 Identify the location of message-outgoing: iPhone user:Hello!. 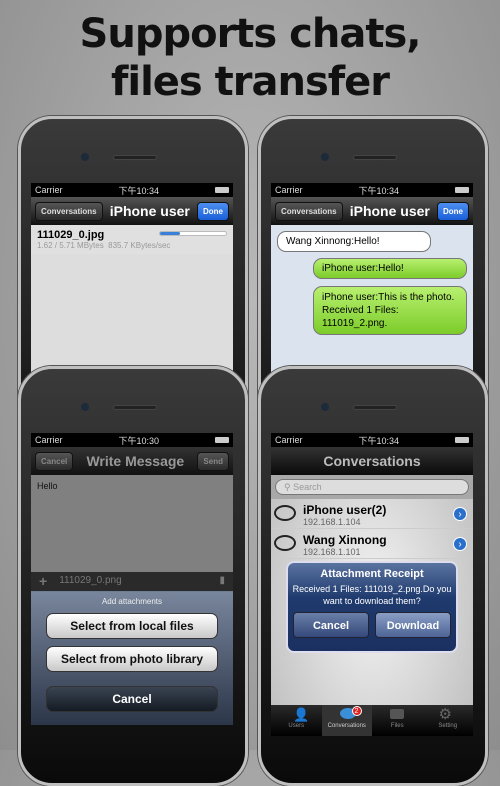
(390, 268).